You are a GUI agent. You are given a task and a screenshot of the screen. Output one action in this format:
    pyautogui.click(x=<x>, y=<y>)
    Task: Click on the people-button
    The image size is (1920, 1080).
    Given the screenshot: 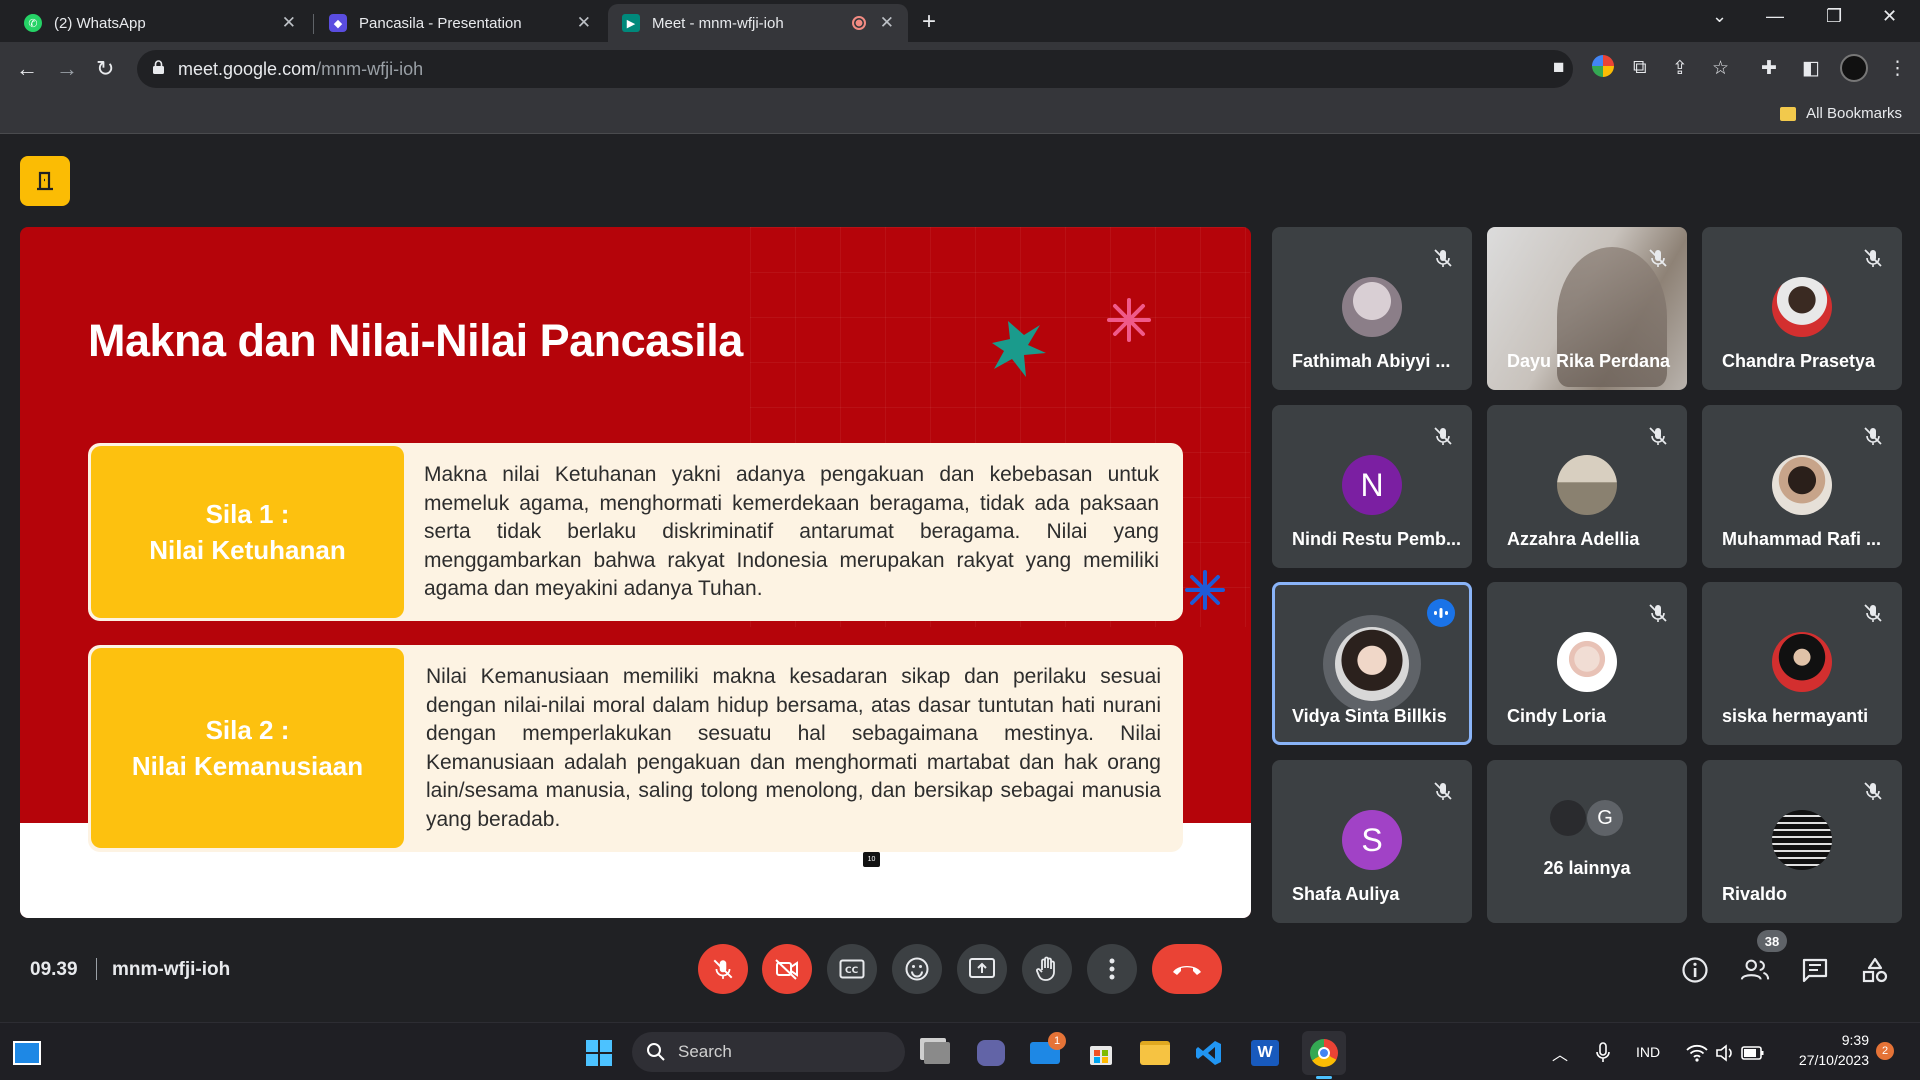 What is the action you would take?
    pyautogui.click(x=1755, y=970)
    